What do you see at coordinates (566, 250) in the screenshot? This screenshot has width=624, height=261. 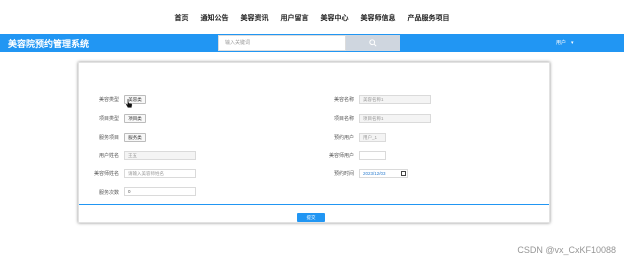 I see `watermark: CSDN @vx_CxKF10088` at bounding box center [566, 250].